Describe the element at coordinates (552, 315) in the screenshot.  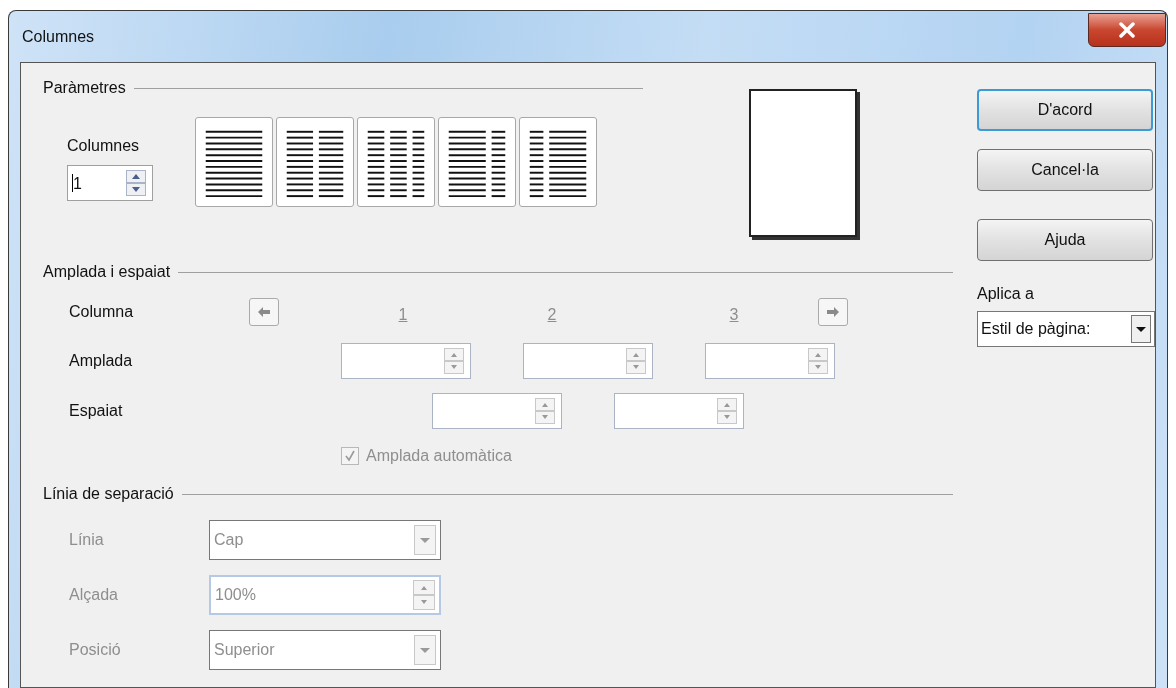
I see `column-number: 2` at that location.